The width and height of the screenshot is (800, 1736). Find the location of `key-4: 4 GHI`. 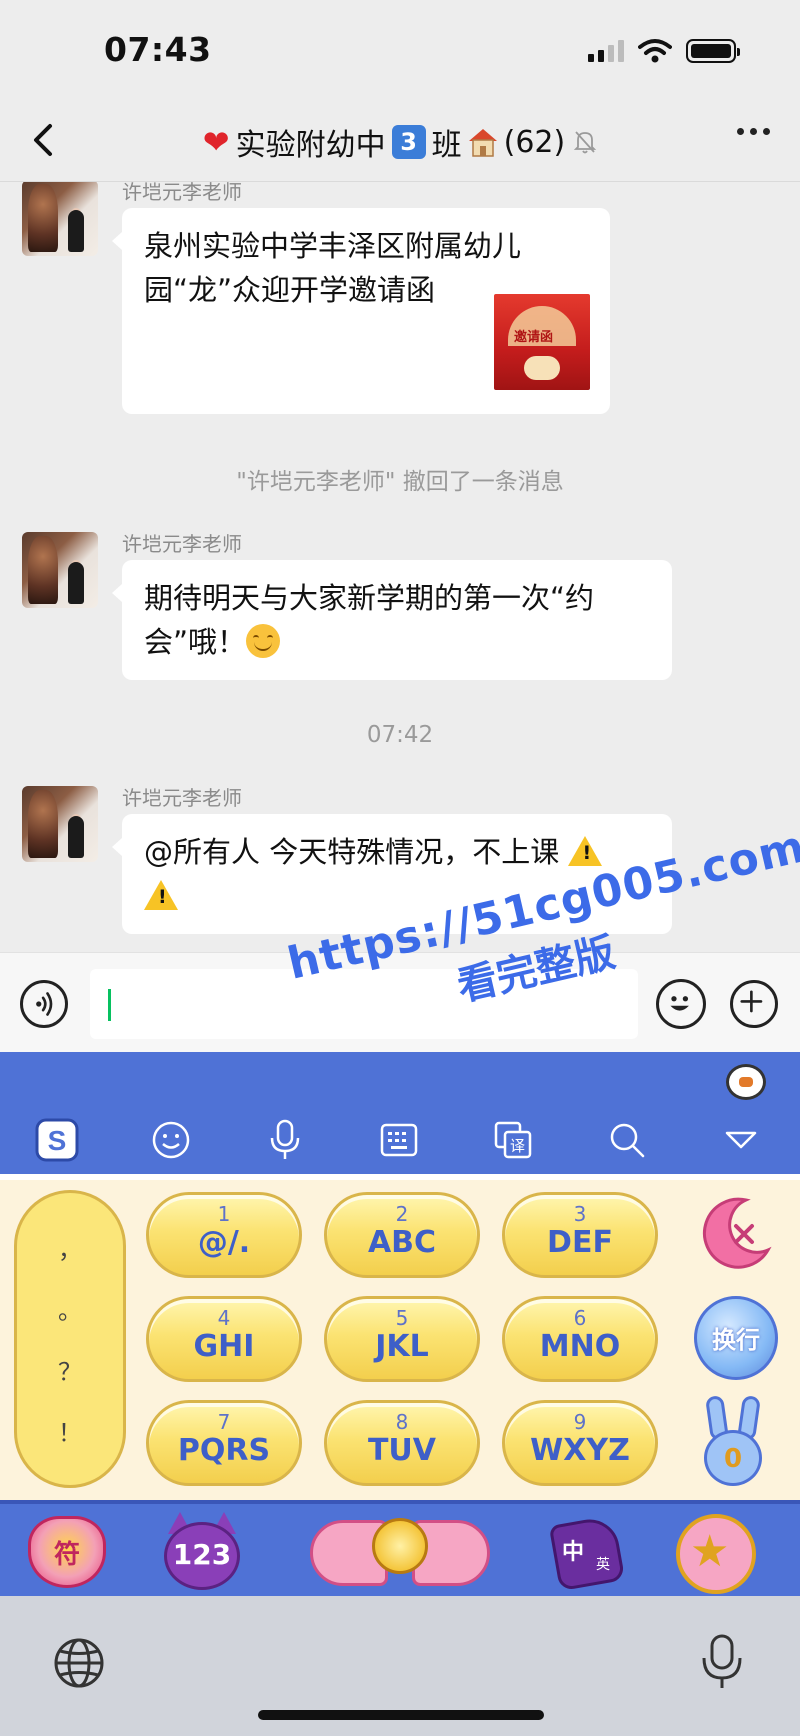

key-4: 4 GHI is located at coordinates (224, 1339).